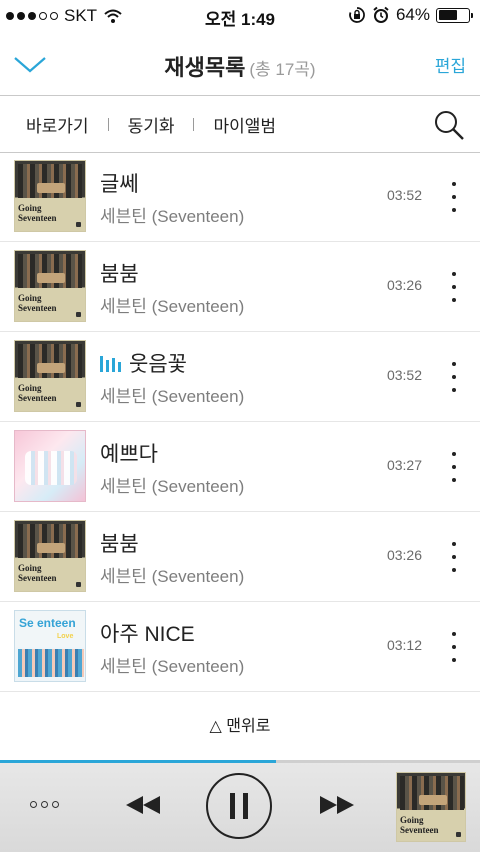  I want to click on sub-navigation: 바로가기 동기화 마이앨범, so click(240, 125).